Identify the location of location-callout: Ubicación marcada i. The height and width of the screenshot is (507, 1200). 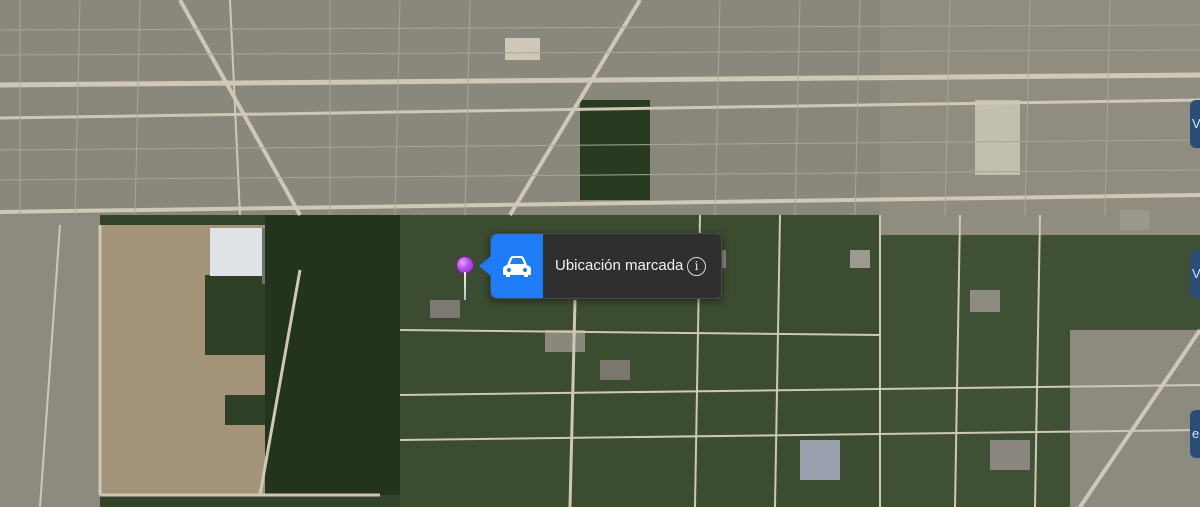
(600, 266).